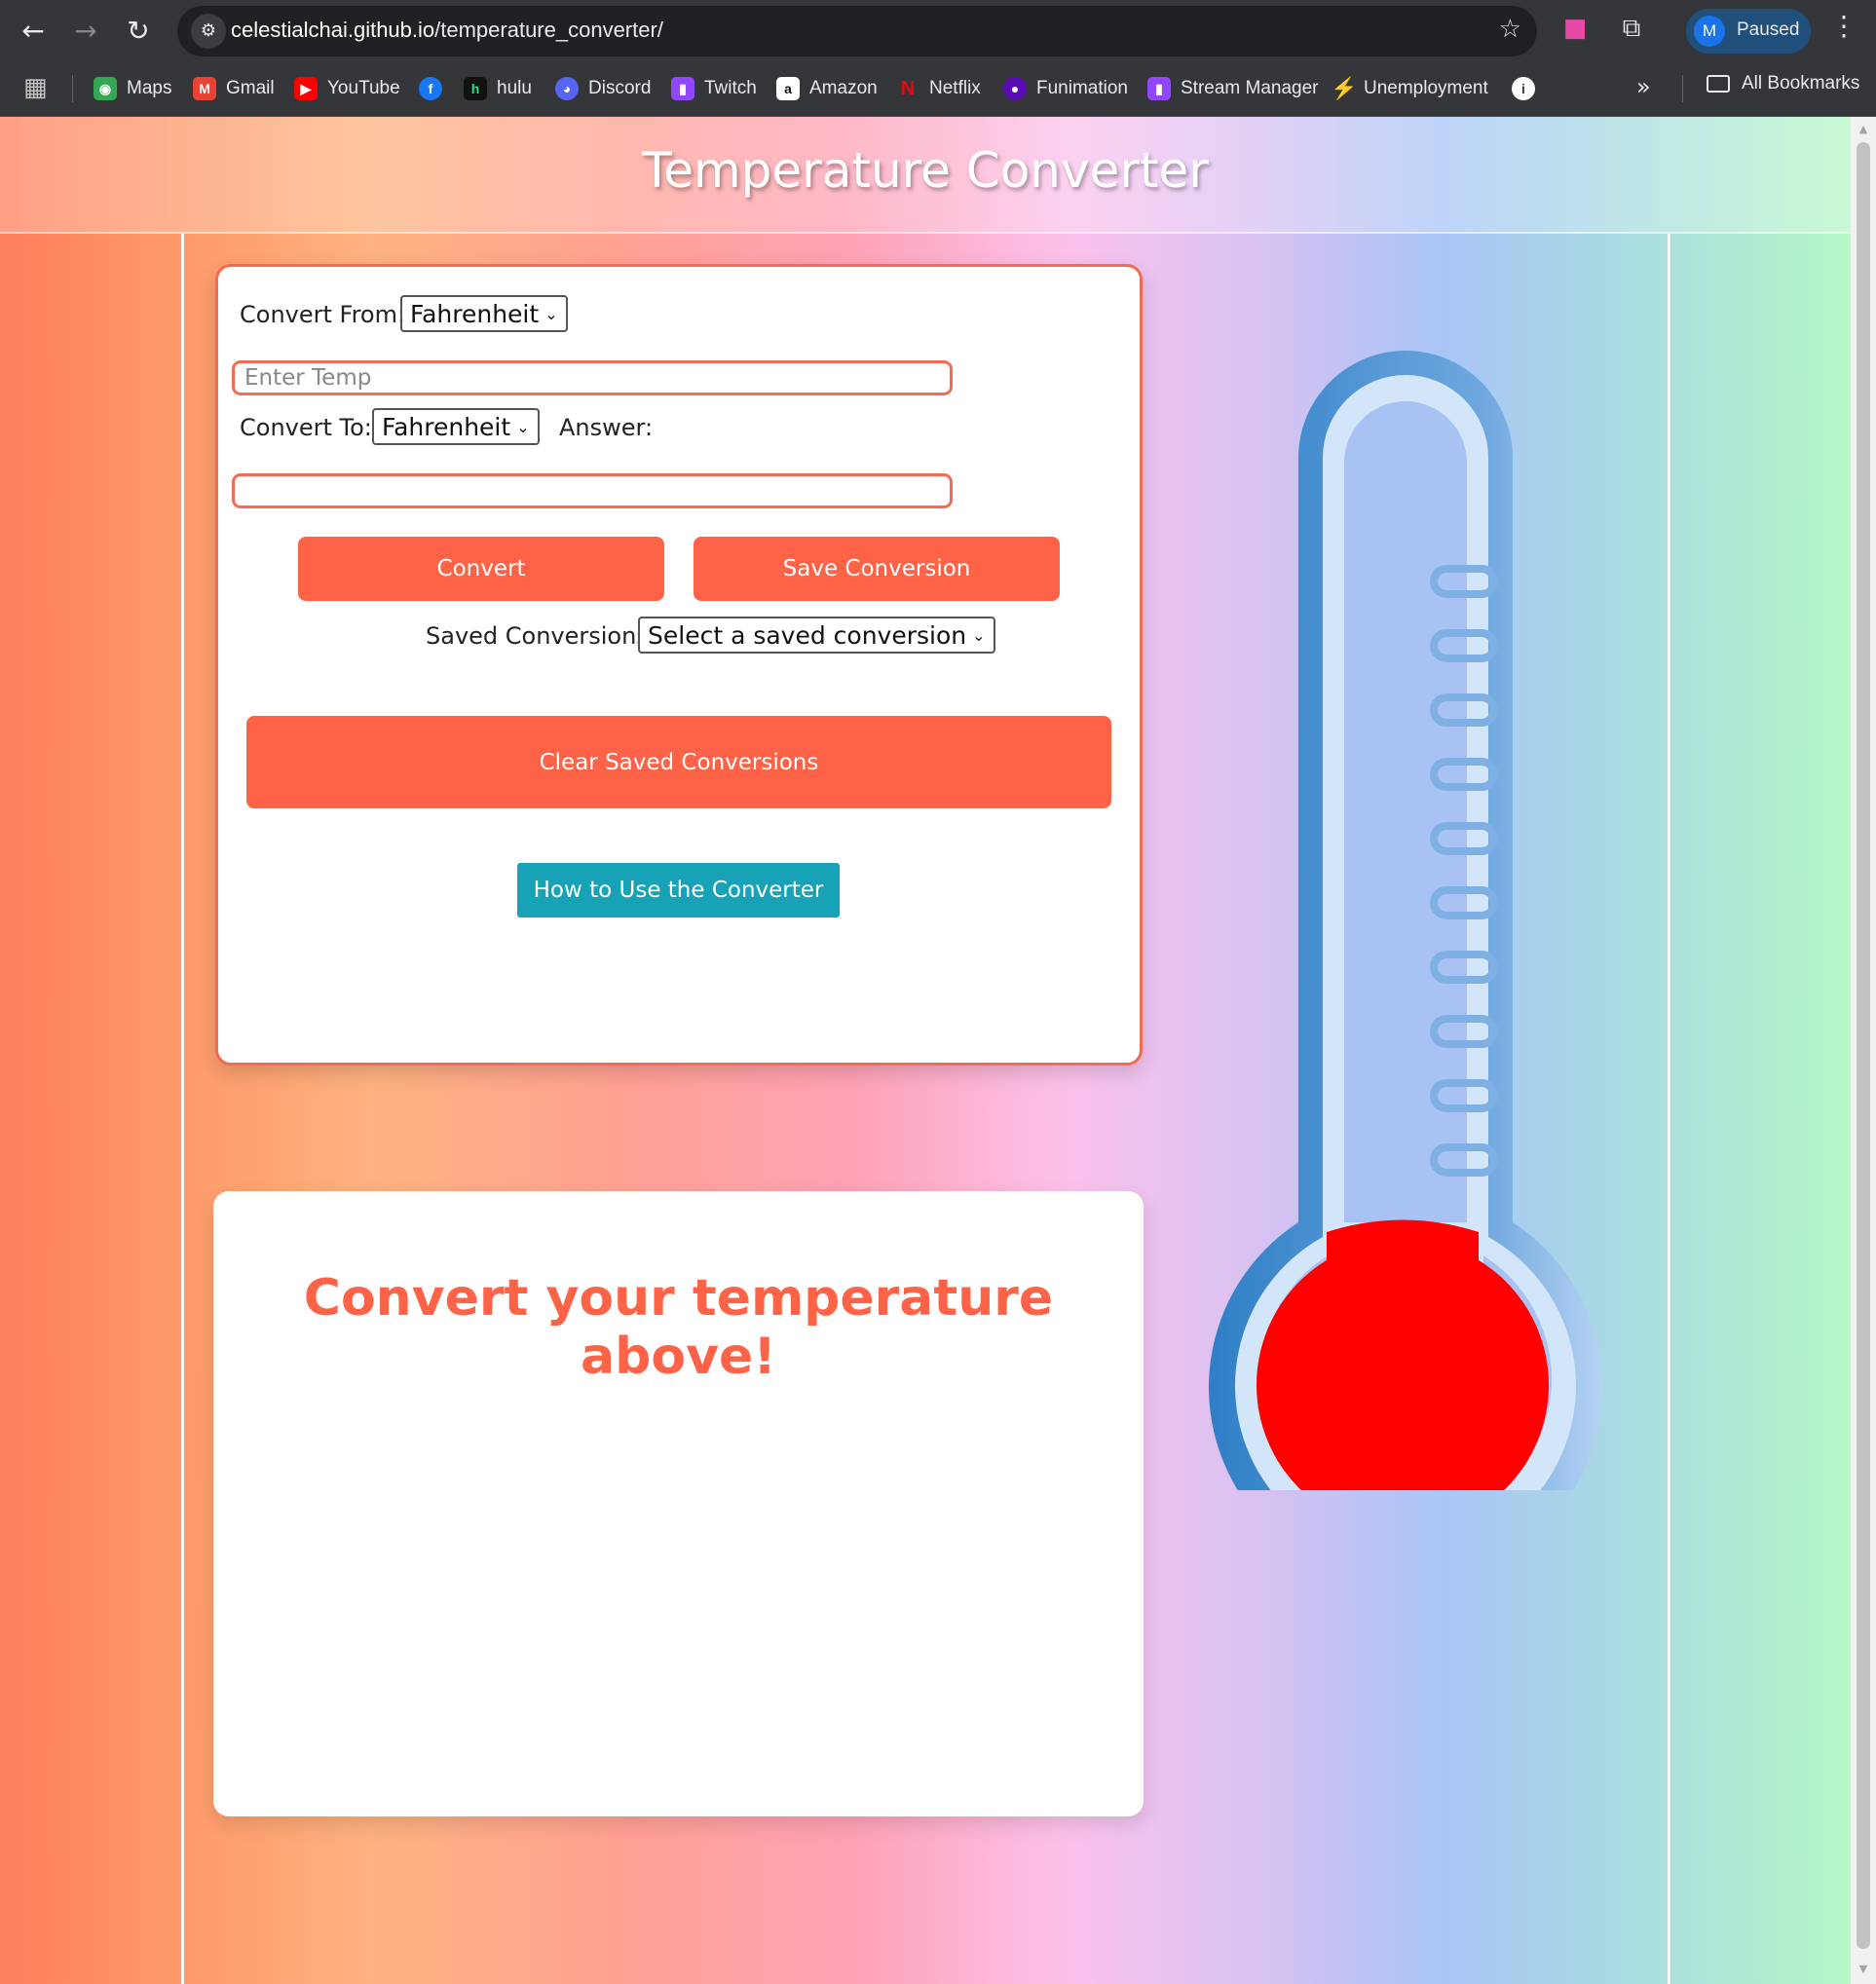  Describe the element at coordinates (86, 31) in the screenshot. I see `forward-icon: →` at that location.